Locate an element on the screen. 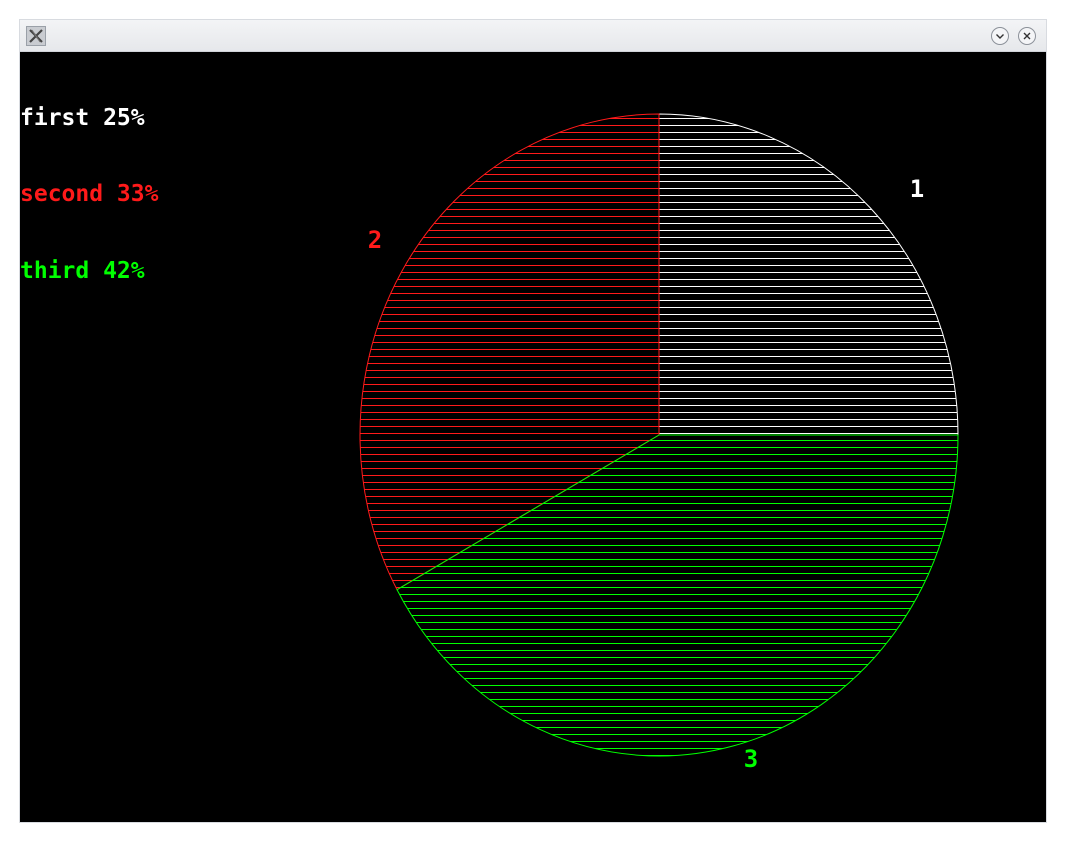  close-icon is located at coordinates (1027, 36).